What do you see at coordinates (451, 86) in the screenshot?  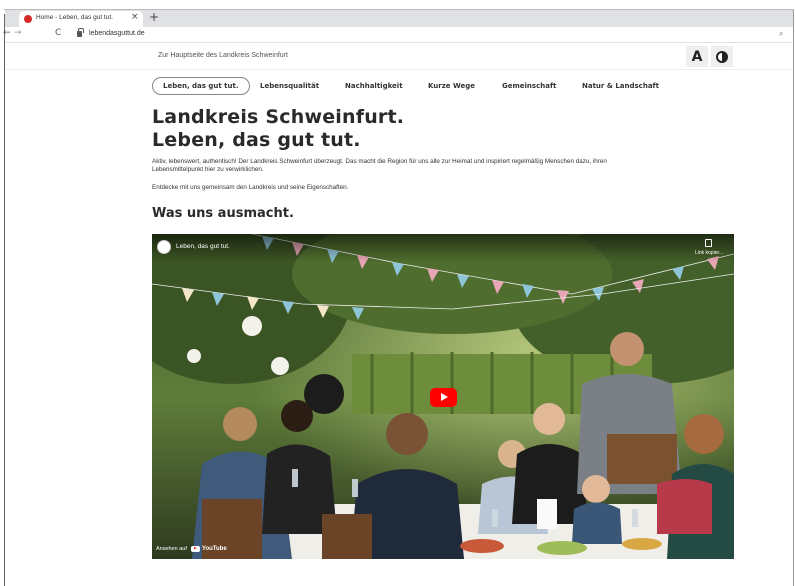 I see `nav-item-kurze-wege: Kurze Wege` at bounding box center [451, 86].